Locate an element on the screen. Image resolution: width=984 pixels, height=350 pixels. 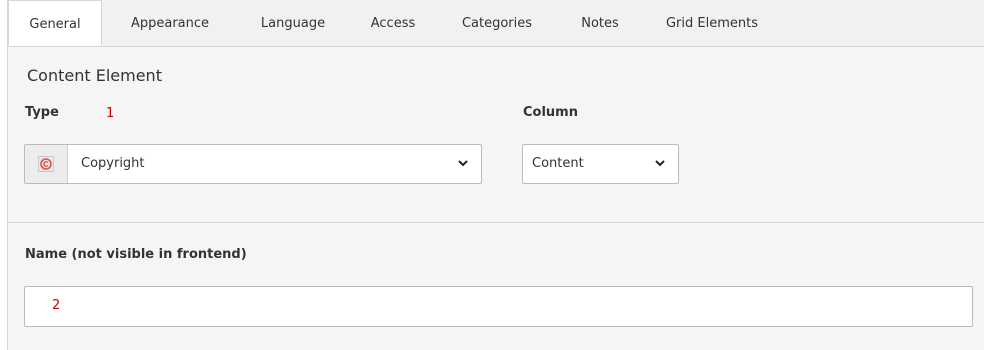
type-icon-box is located at coordinates (46, 164).